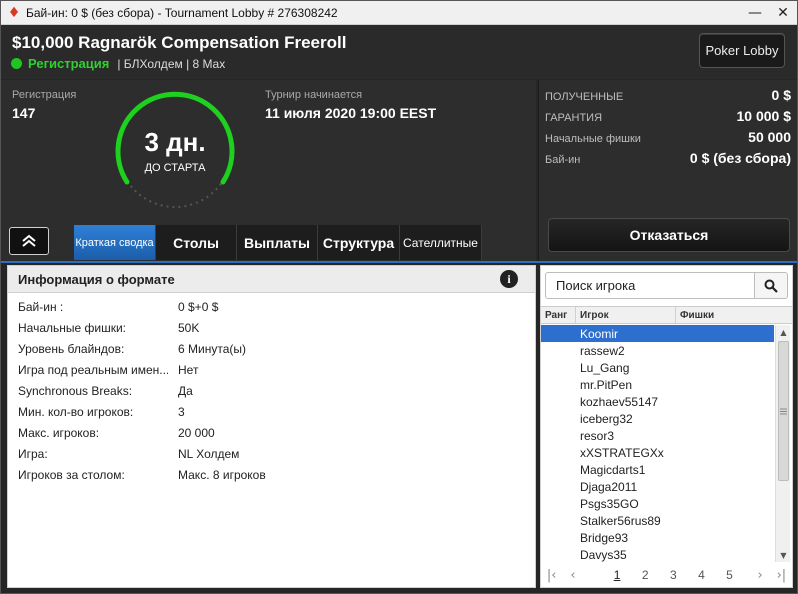  I want to click on poker-lobby-button: Poker Lobby, so click(742, 50).